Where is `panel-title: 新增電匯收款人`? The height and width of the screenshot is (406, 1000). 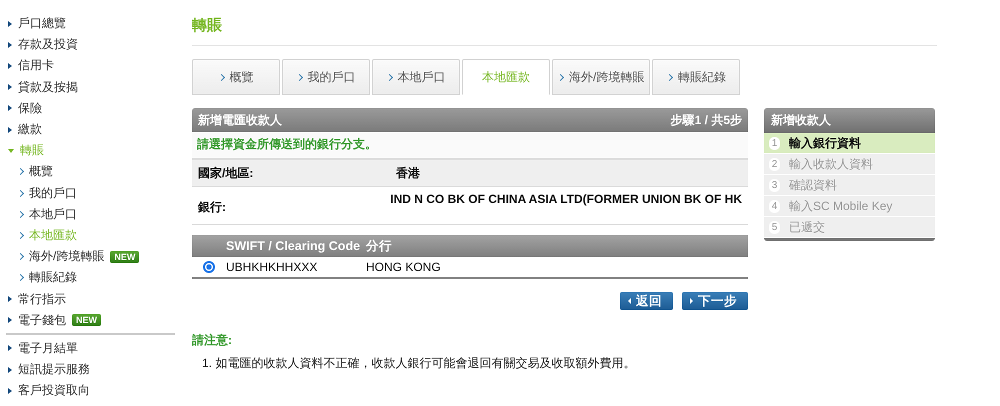 panel-title: 新增電匯收款人 is located at coordinates (240, 120).